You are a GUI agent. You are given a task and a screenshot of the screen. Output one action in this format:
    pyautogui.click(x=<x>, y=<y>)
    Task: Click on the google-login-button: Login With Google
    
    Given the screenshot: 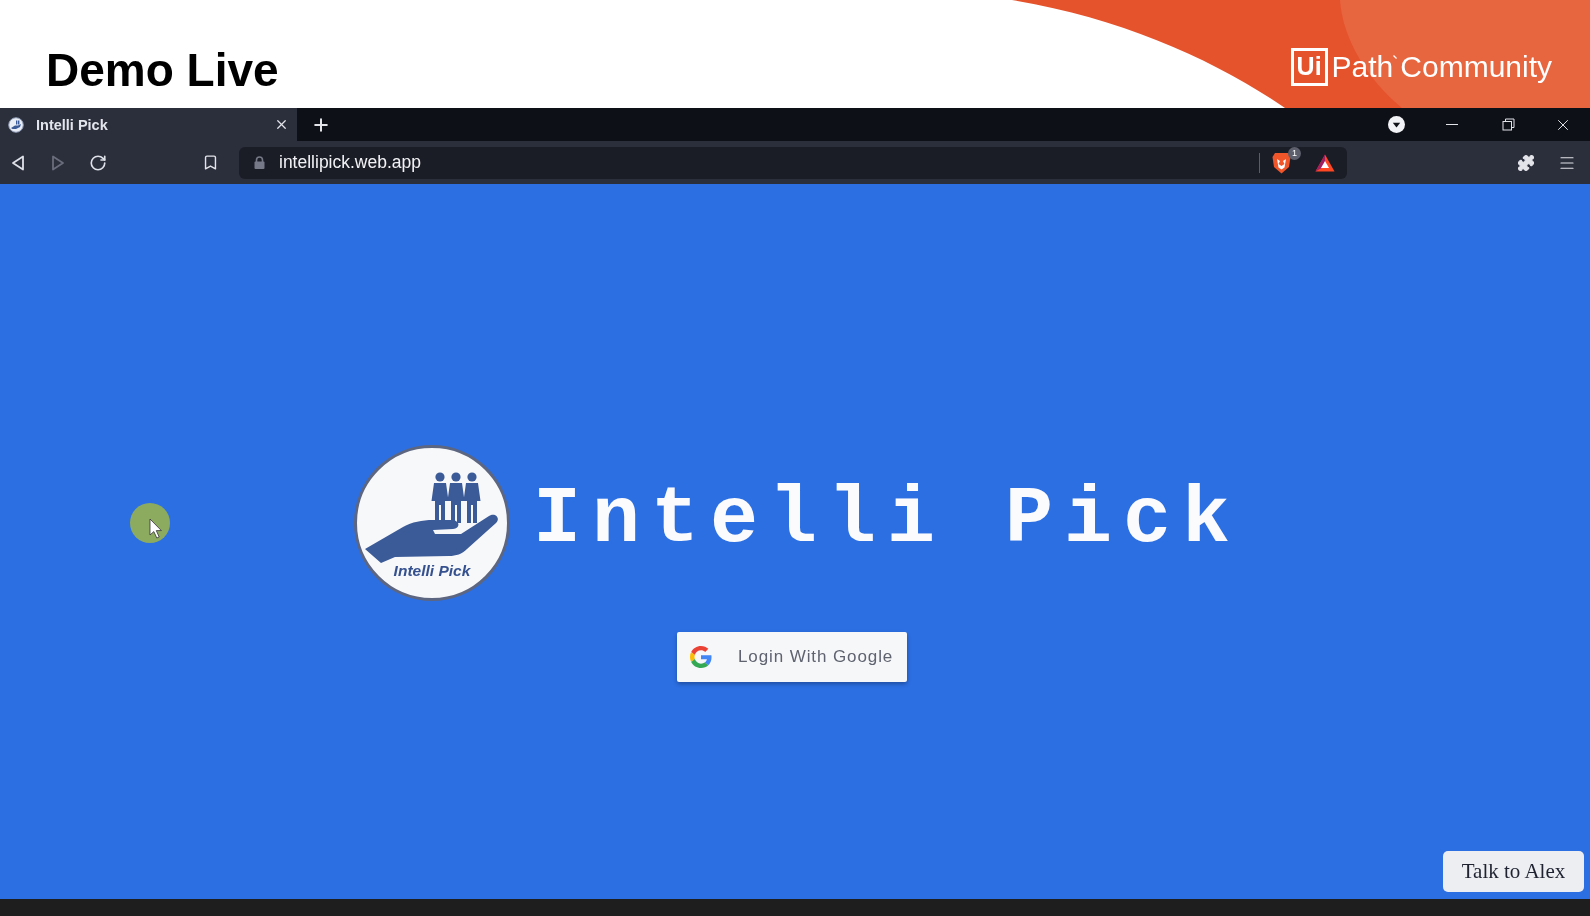 What is the action you would take?
    pyautogui.click(x=792, y=657)
    